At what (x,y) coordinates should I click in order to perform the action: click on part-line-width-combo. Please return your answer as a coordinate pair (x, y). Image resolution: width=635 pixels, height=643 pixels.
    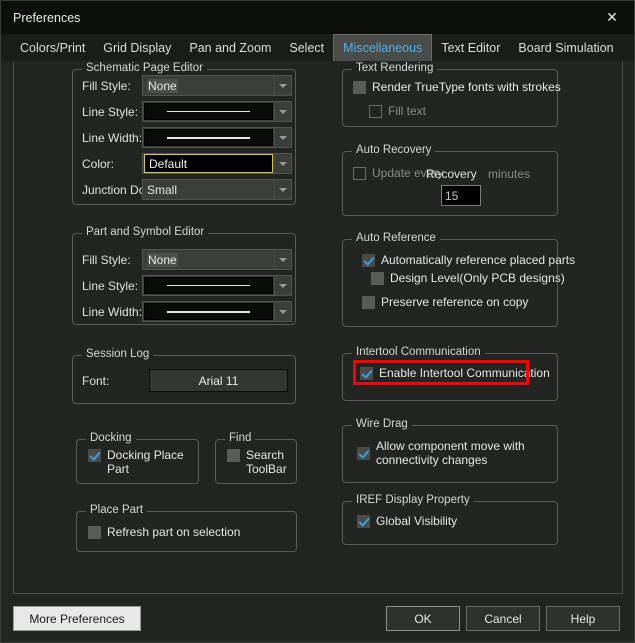
    Looking at the image, I should click on (217, 311).